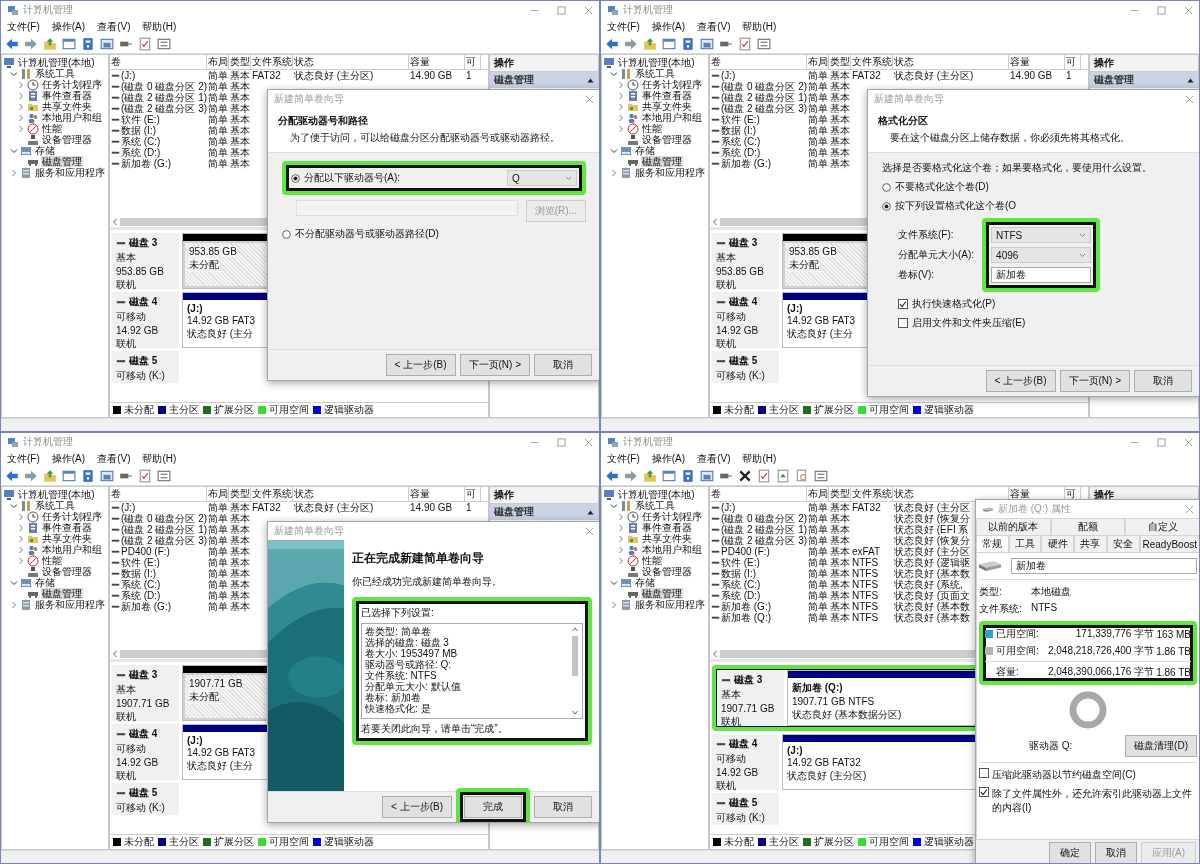 The image size is (1200, 864). I want to click on disk-info-panel: 磁盘 3 基本 953.85 GB 联机, so click(147, 261).